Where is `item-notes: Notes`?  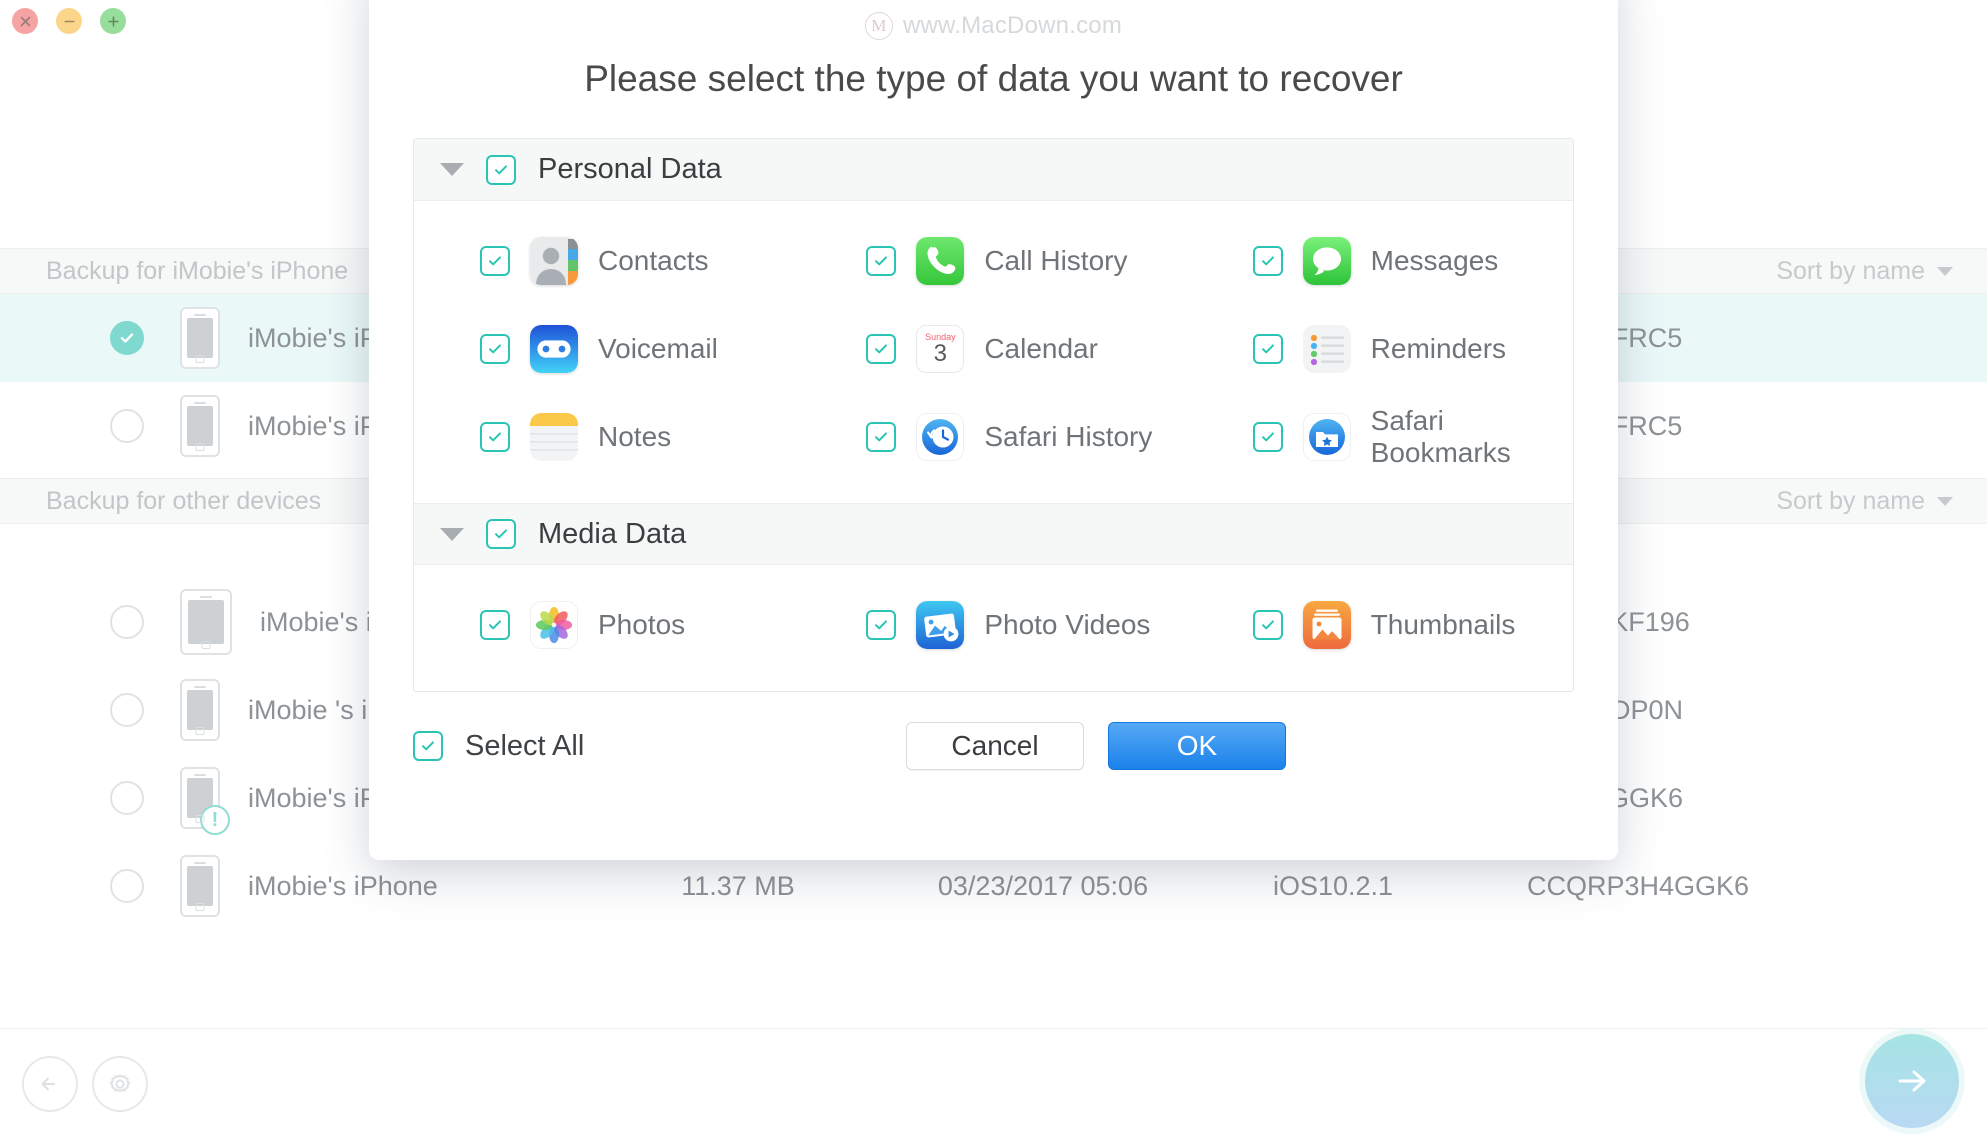
item-notes: Notes is located at coordinates (607, 437).